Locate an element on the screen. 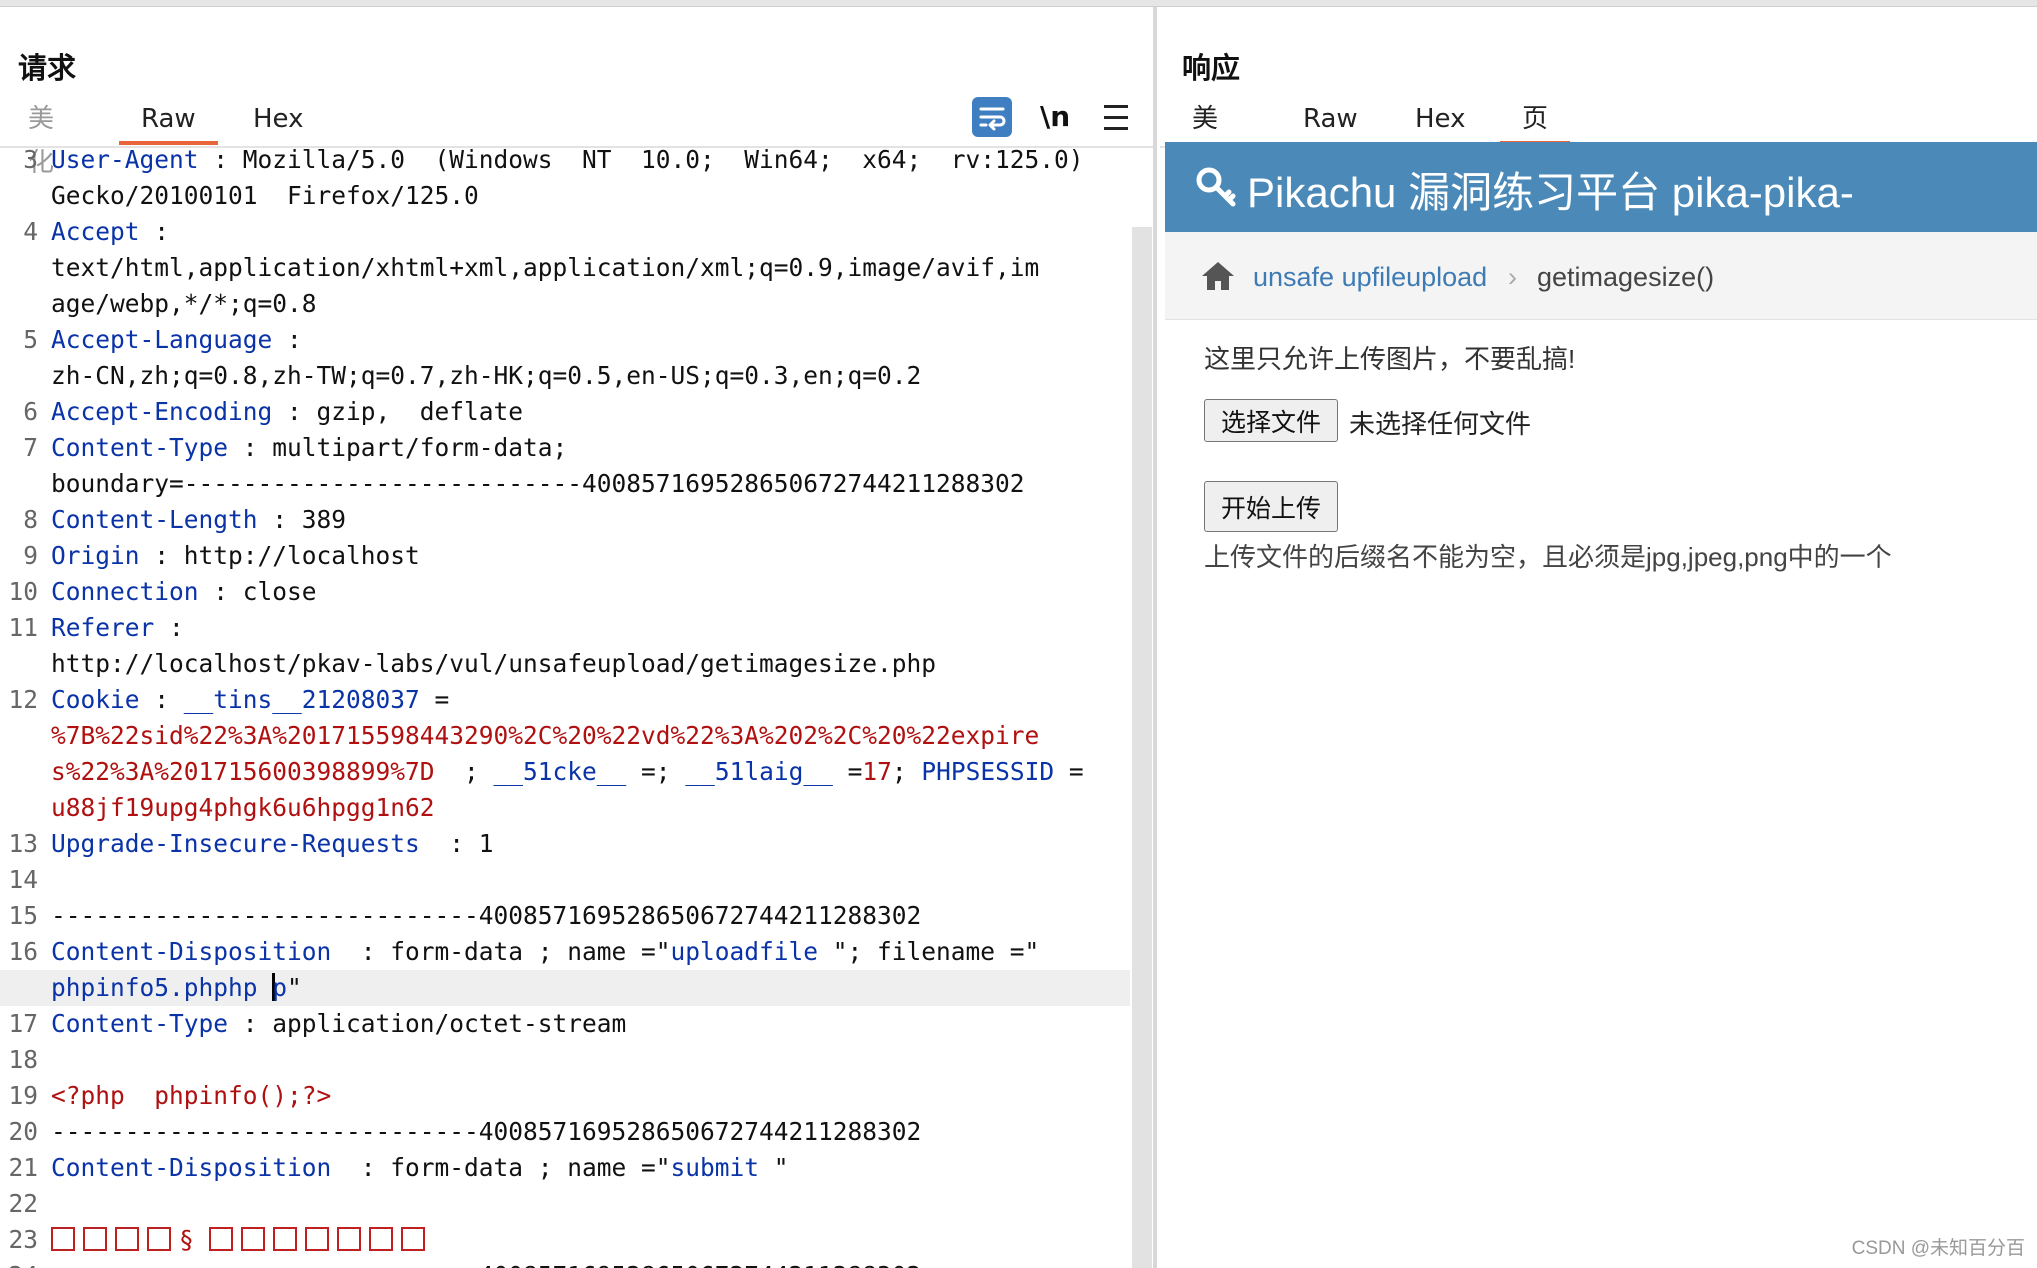 Image resolution: width=2037 pixels, height=1268 pixels. line-code: u88jf19upg4phgk6u6hpgg1n62 is located at coordinates (243, 808).